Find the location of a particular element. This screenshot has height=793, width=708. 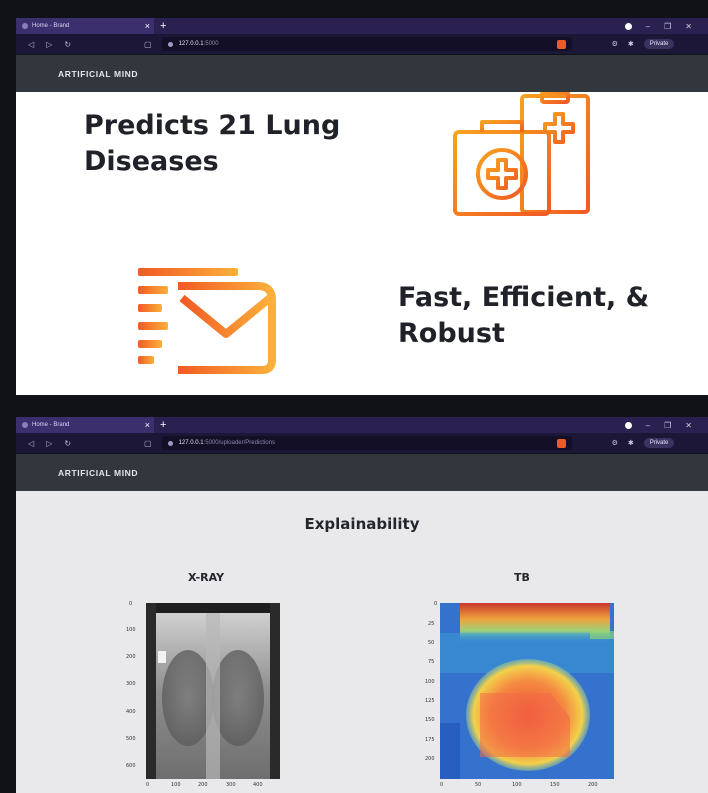

tb-y-tick: 75 is located at coordinates (431, 662).